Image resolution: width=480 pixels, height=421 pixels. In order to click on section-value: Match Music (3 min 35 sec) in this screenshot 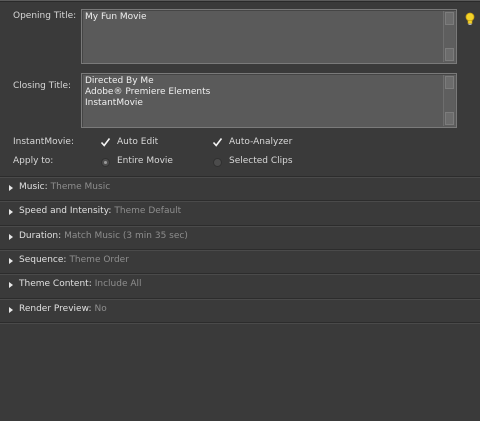, I will do `click(126, 236)`.